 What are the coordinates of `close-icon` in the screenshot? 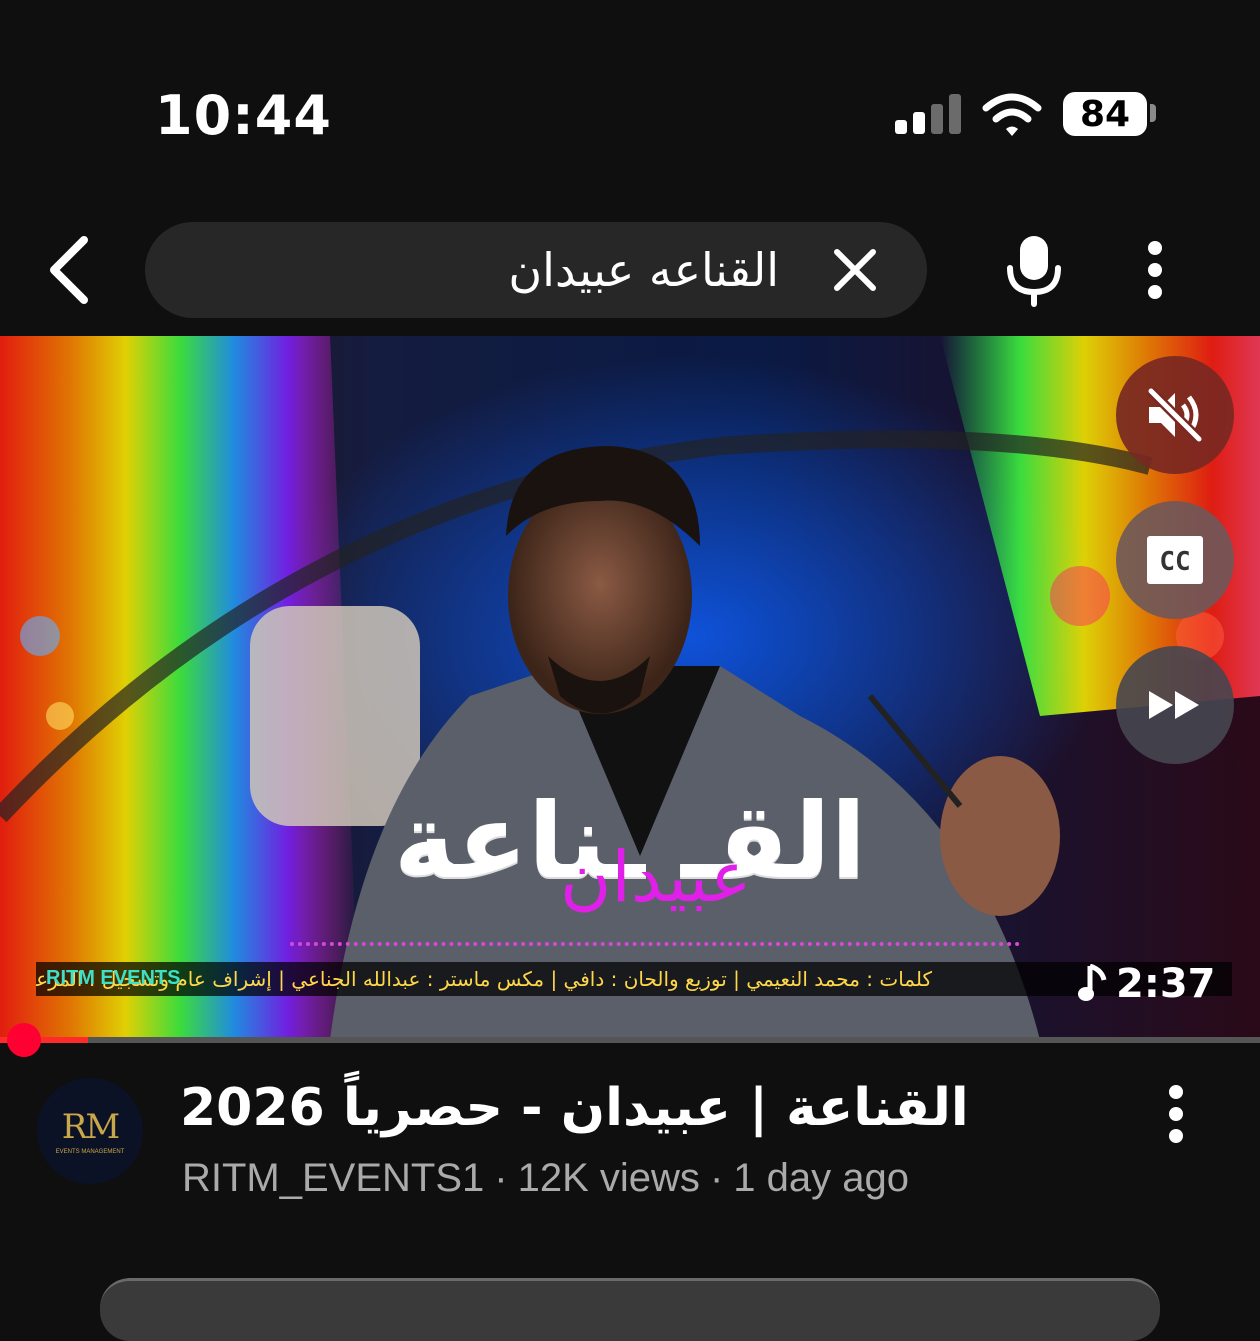 It's located at (855, 270).